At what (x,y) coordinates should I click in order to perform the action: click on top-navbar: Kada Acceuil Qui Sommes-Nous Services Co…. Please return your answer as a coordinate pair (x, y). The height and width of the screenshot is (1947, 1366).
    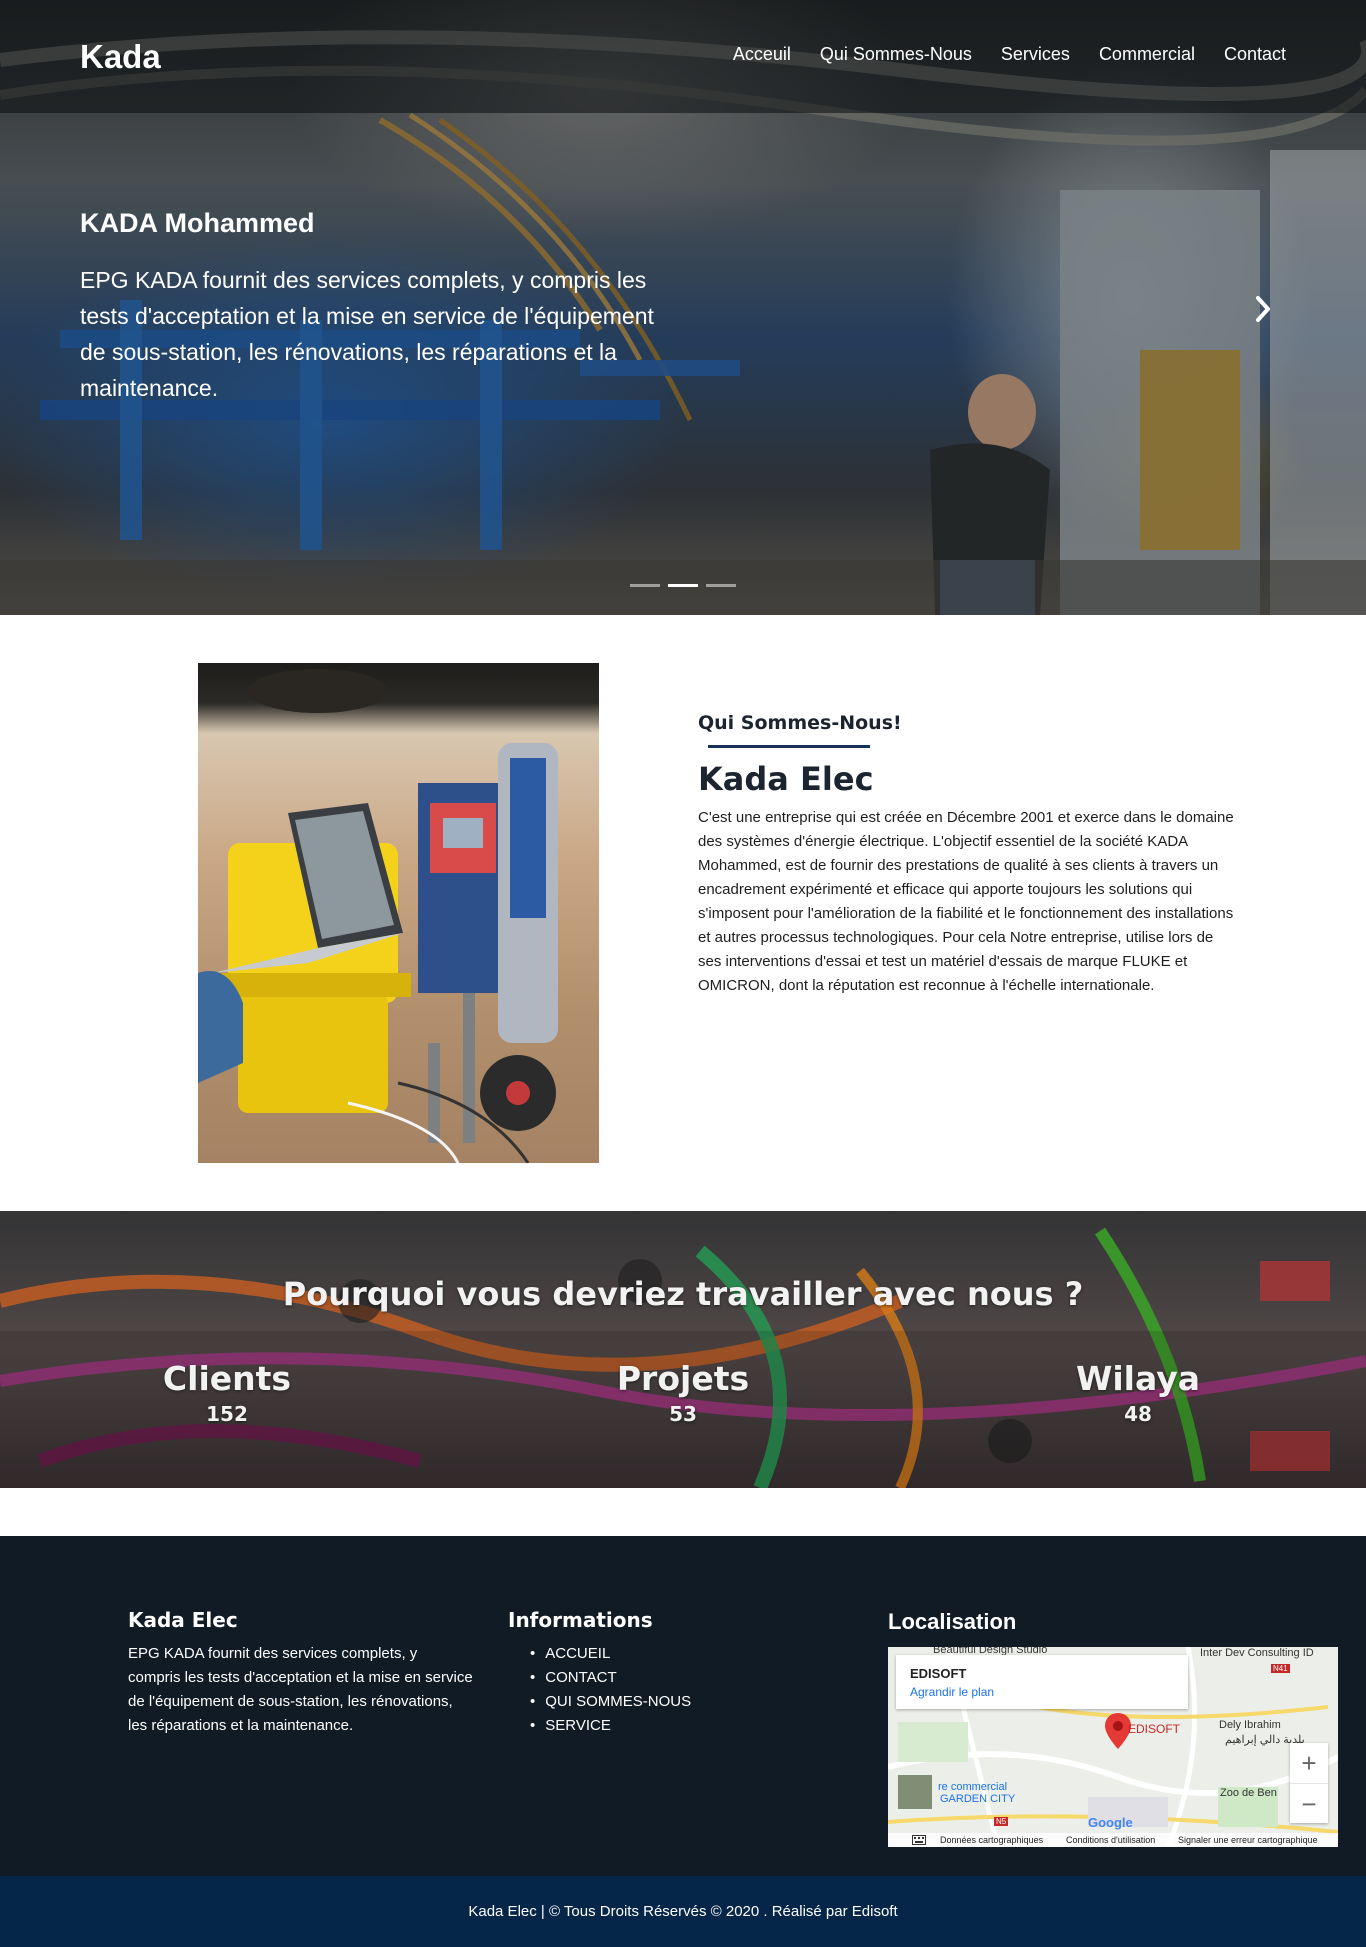
    Looking at the image, I should click on (683, 56).